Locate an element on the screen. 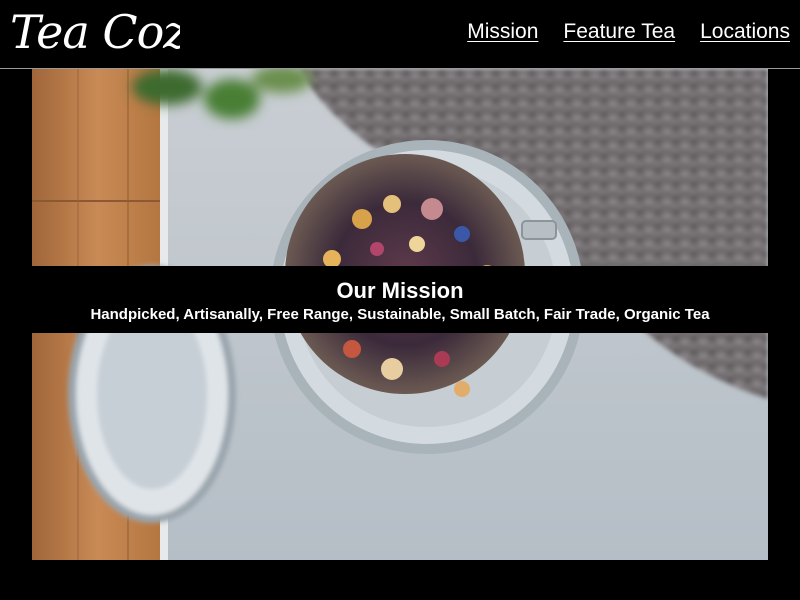  nav-link-mission: Mission is located at coordinates (502, 32).